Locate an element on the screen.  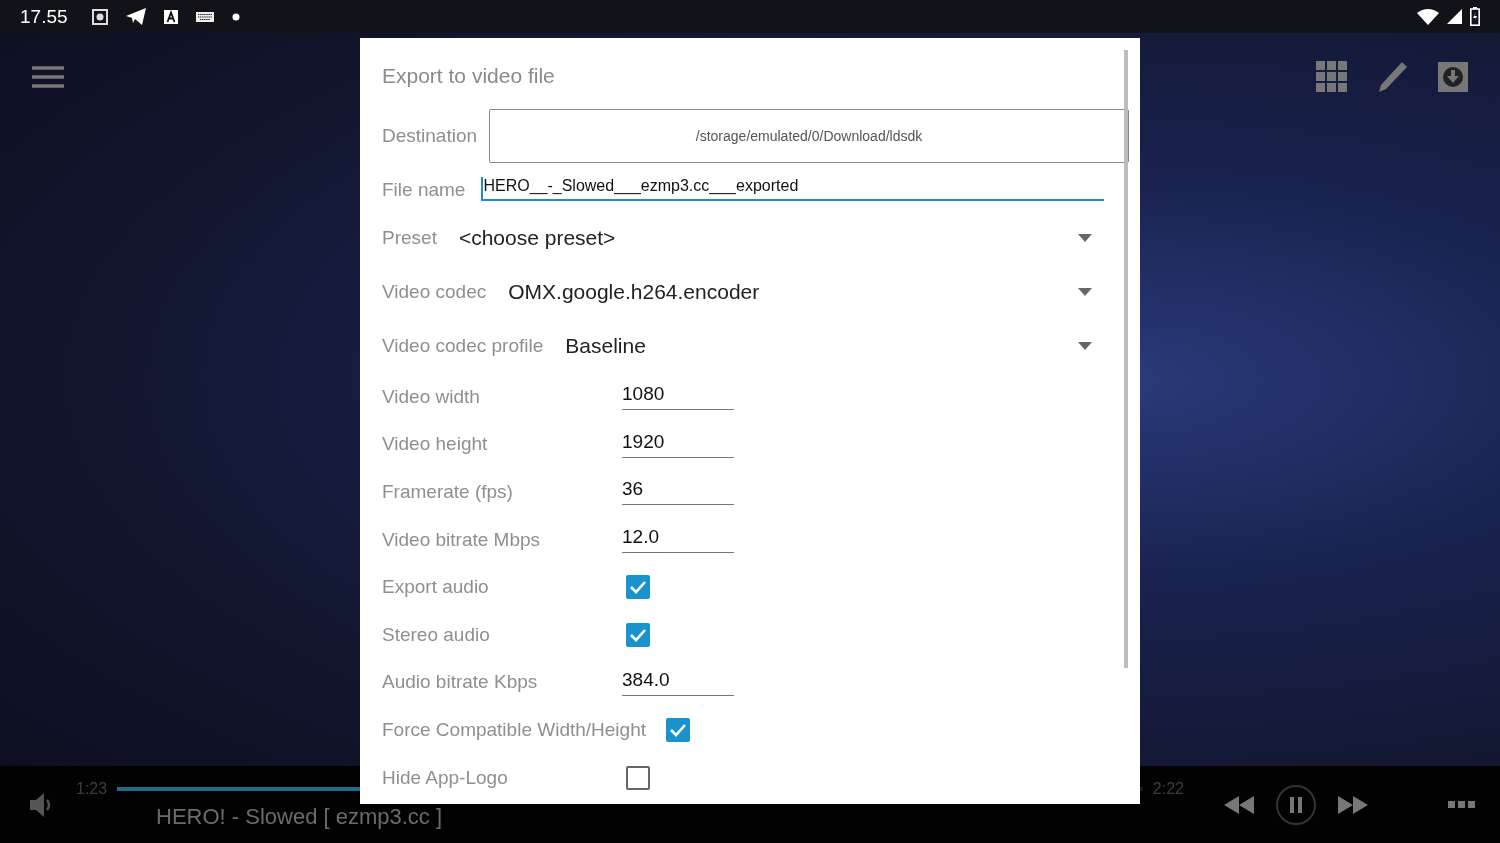
field-label: Audio bitrate Kbps is located at coordinates (460, 682).